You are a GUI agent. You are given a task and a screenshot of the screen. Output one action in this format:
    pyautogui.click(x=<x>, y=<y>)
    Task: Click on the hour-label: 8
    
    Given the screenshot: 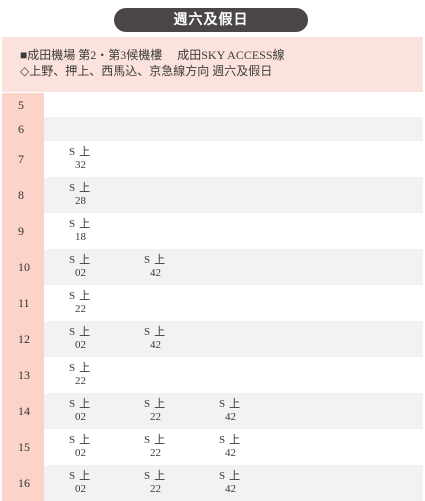 What is the action you would take?
    pyautogui.click(x=23, y=195)
    